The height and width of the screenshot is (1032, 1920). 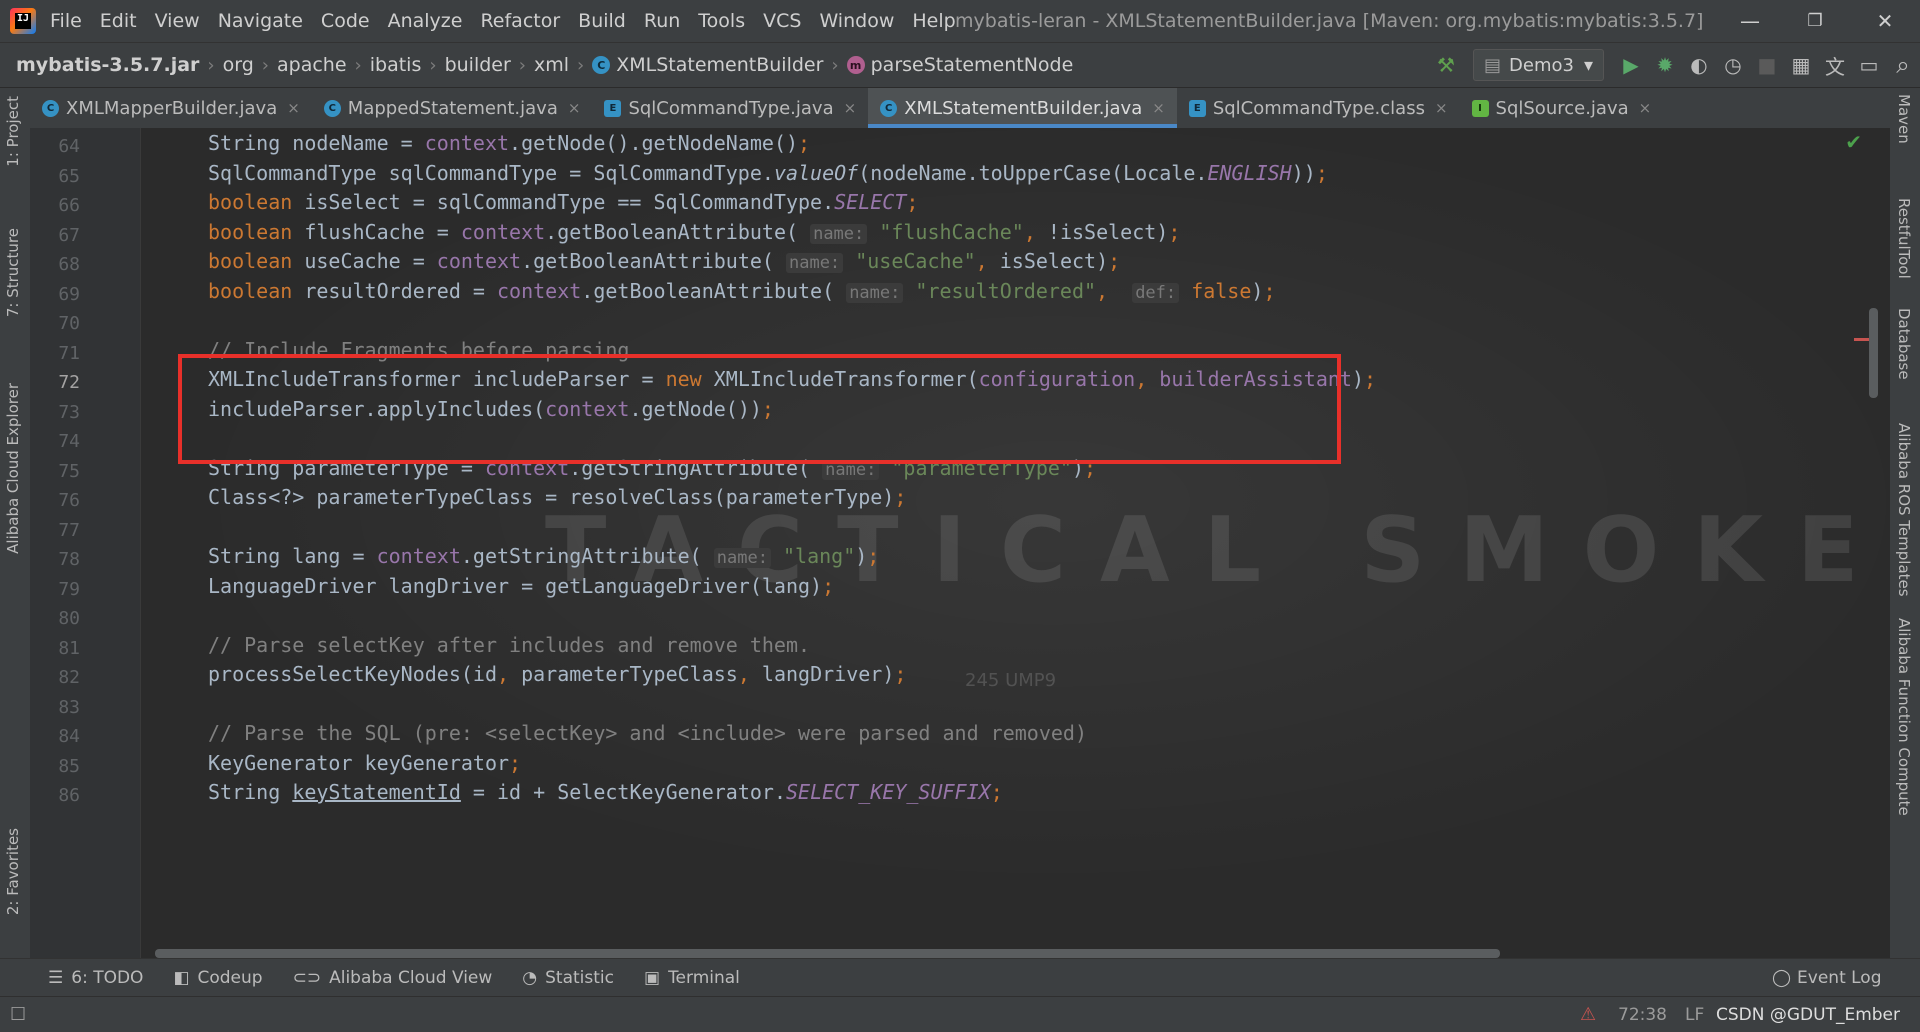 I want to click on profile-icon: ◷, so click(x=1733, y=65).